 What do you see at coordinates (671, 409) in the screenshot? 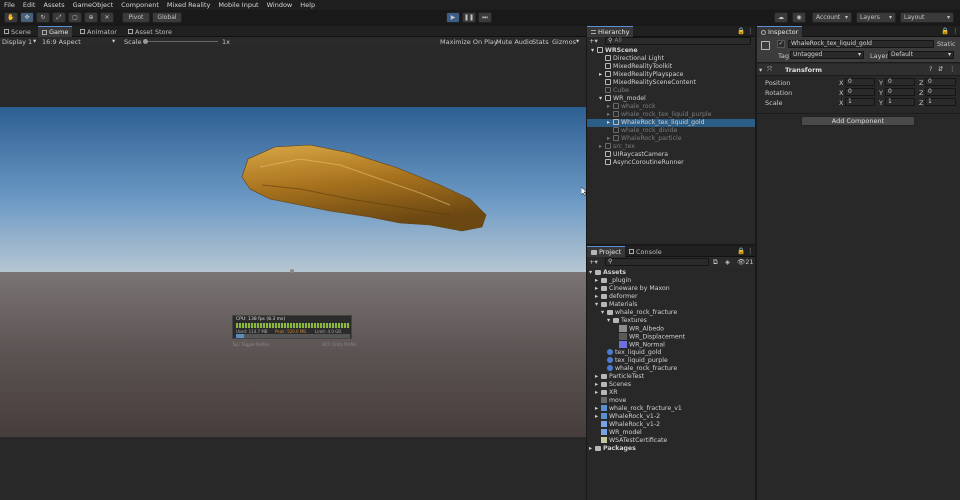
I see `project-item: ▸ whale_rock_fracture_v1` at bounding box center [671, 409].